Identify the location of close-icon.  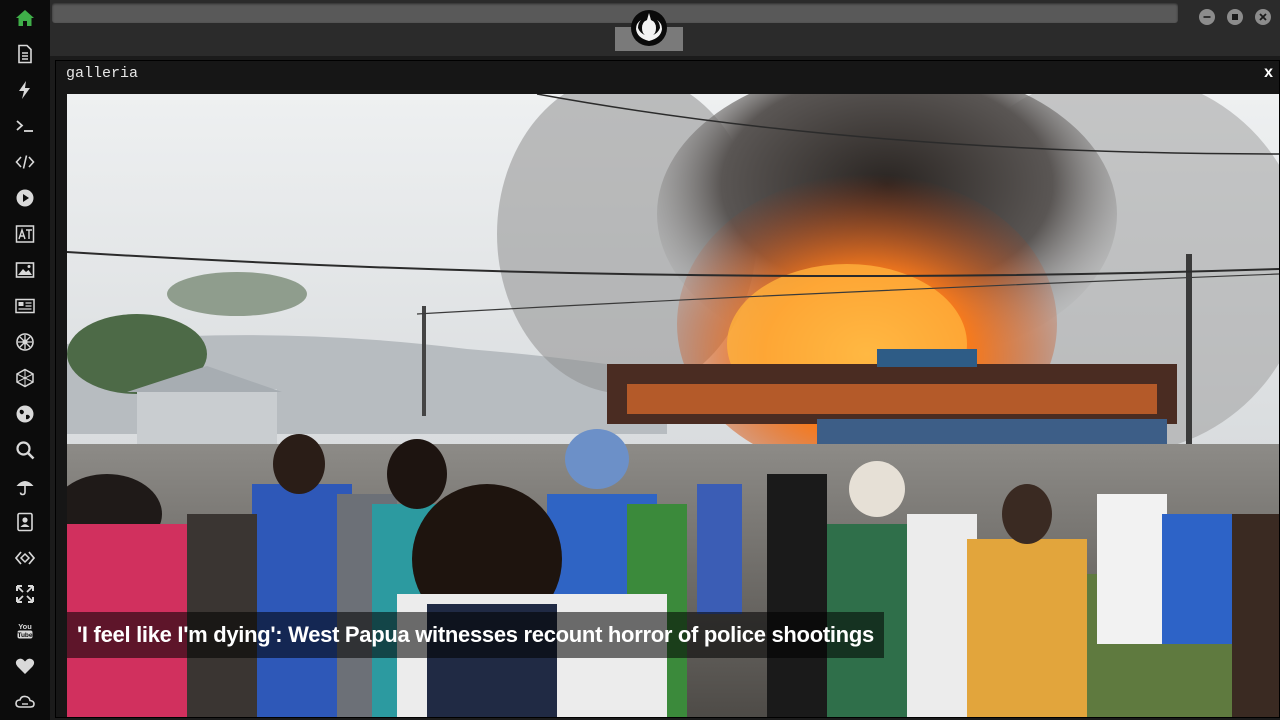
(1263, 17).